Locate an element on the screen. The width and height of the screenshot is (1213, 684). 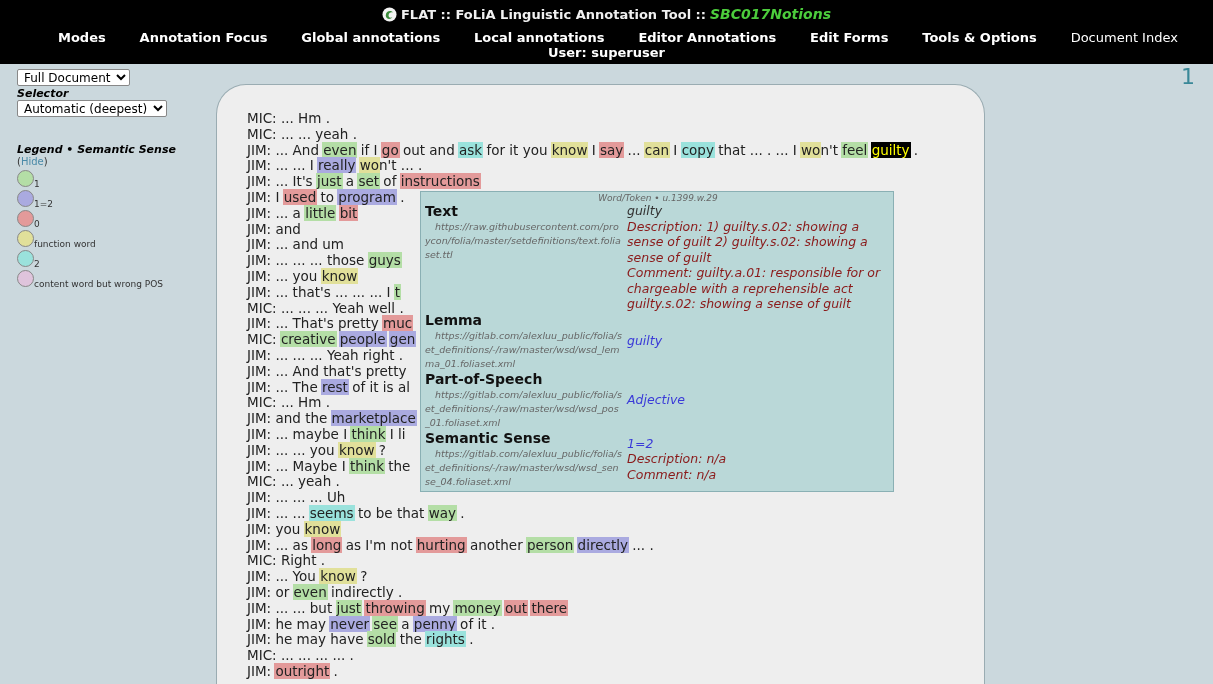
word: directly is located at coordinates (602, 544).